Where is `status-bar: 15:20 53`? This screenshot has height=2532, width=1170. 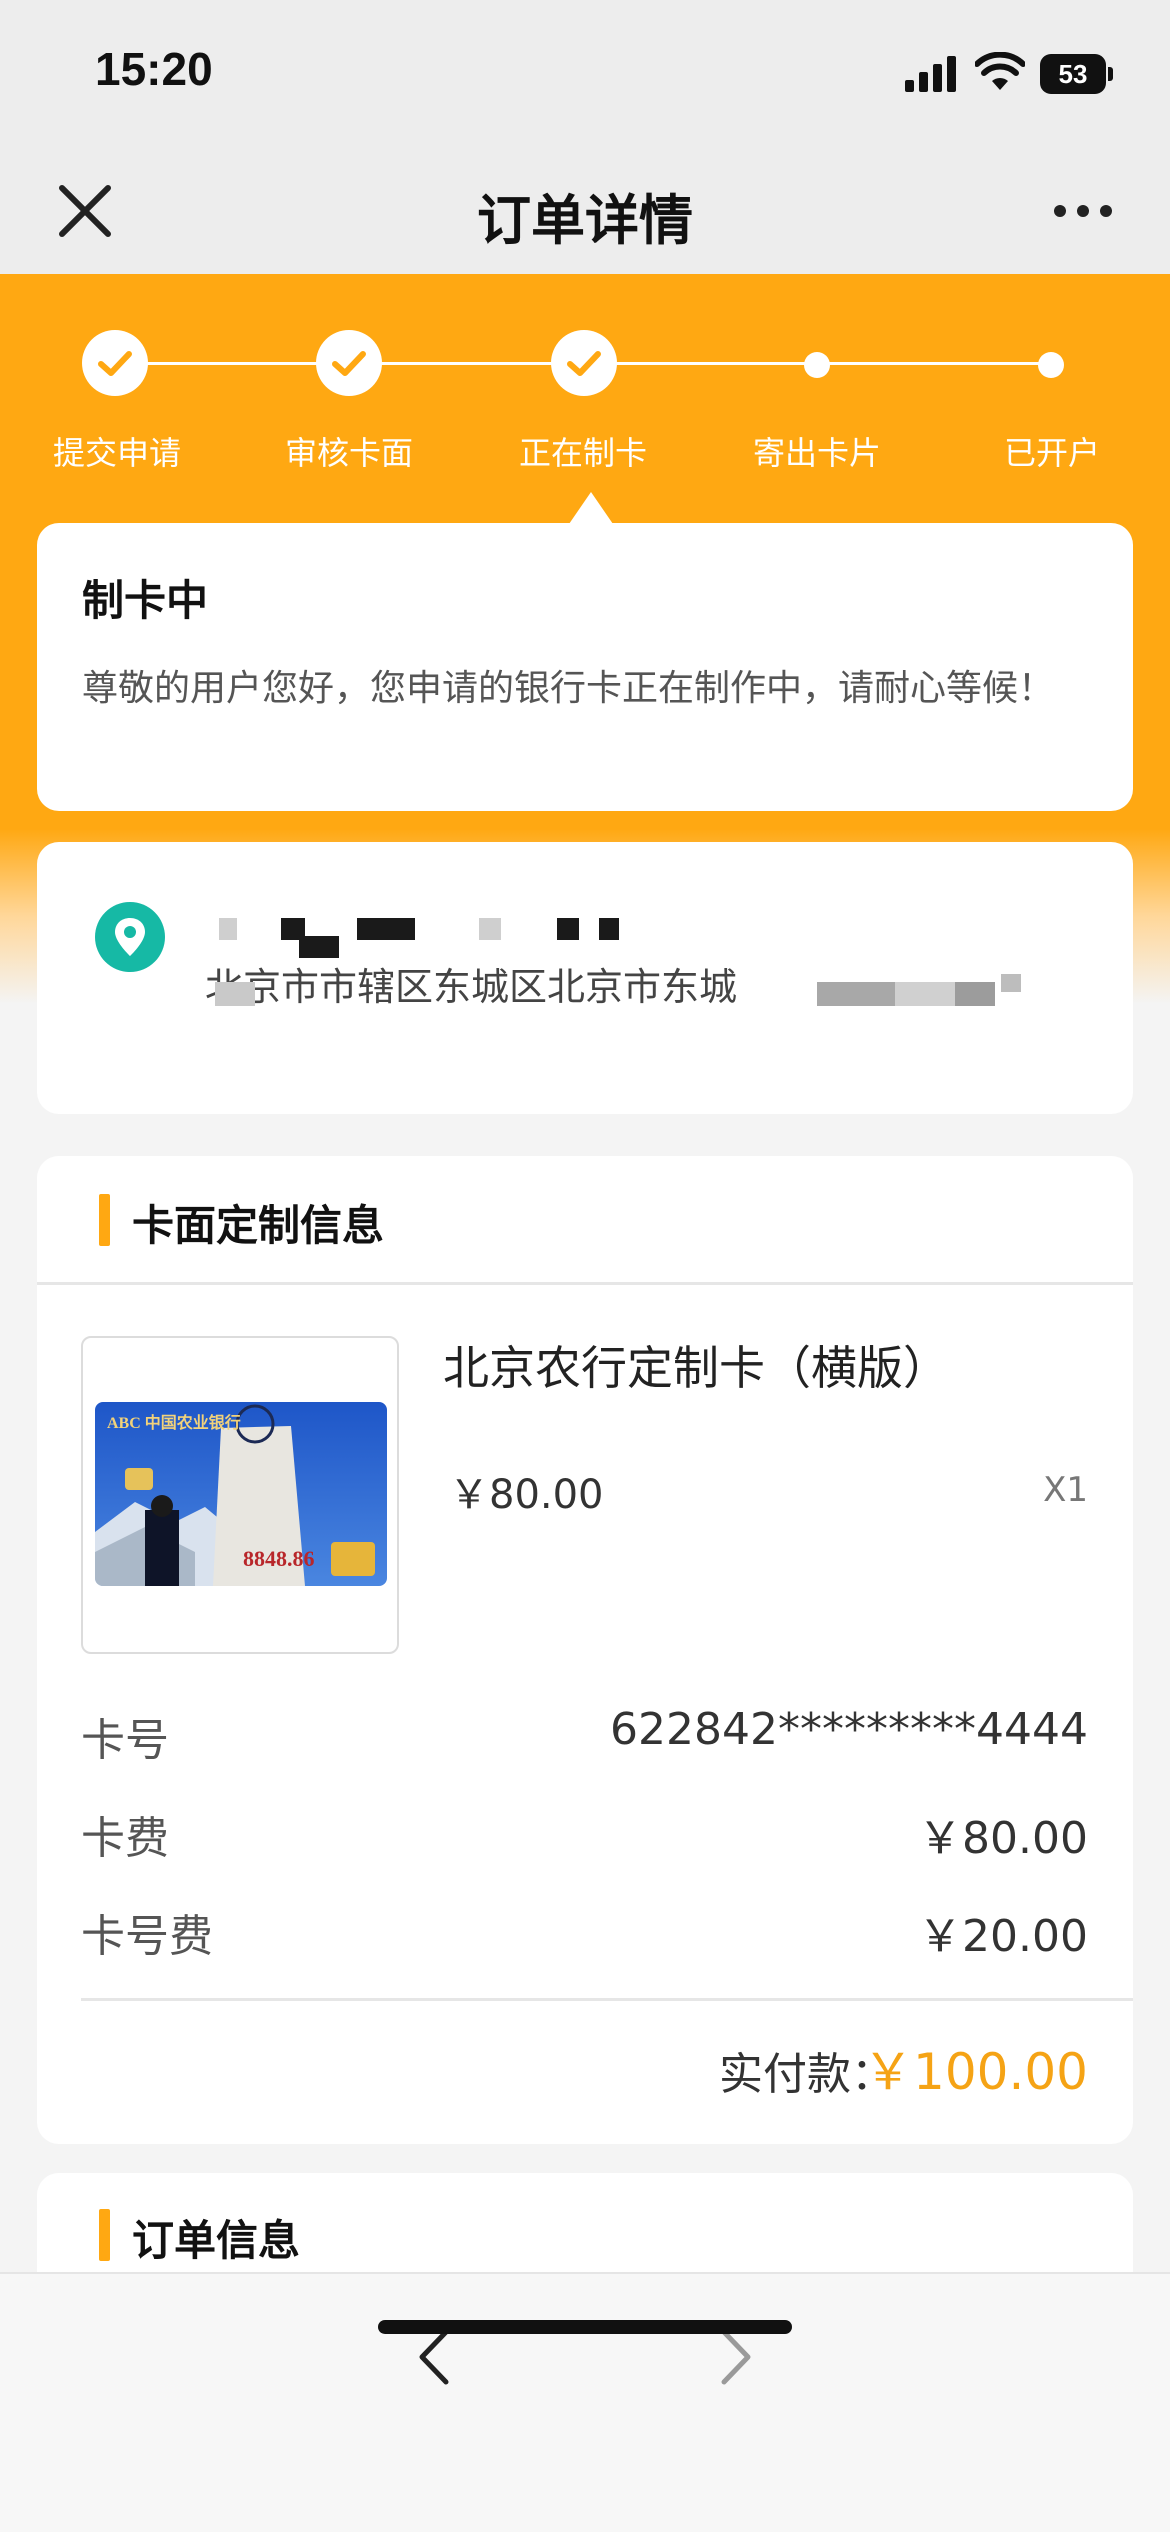
status-bar: 15:20 53 is located at coordinates (585, 74).